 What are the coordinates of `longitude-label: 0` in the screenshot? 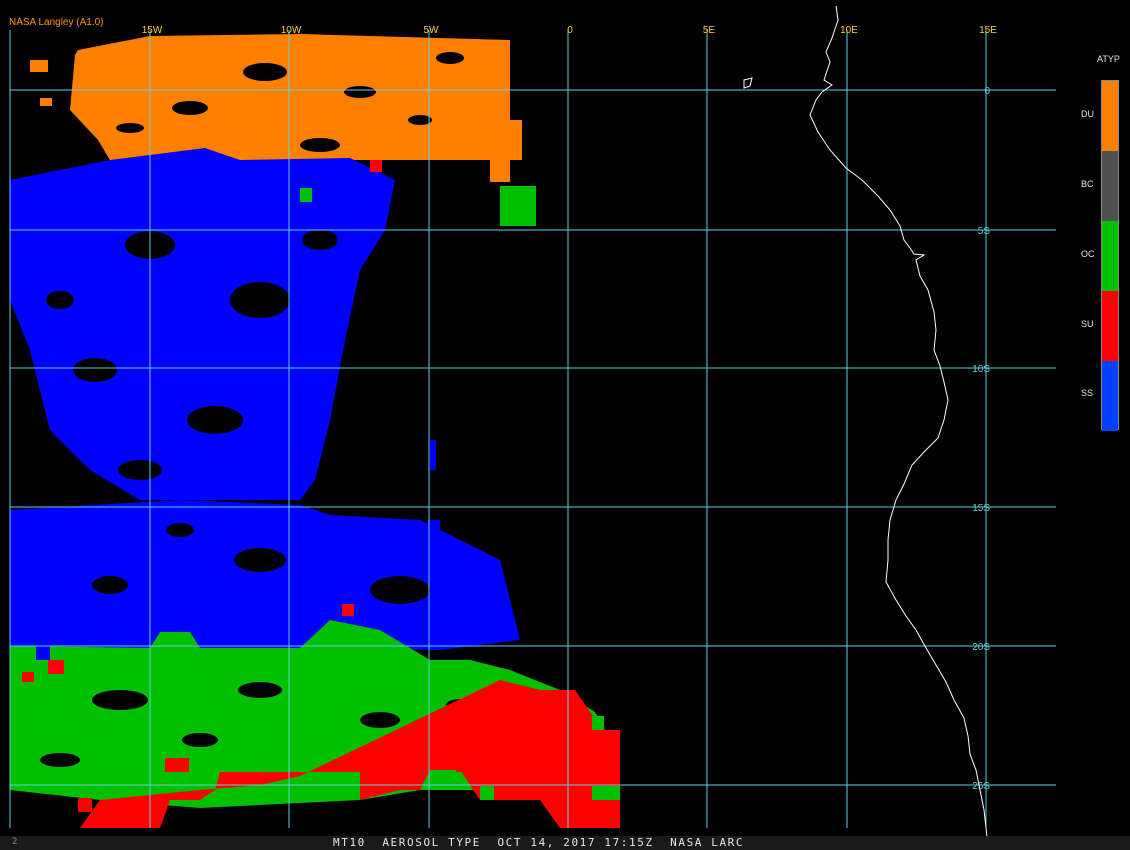 It's located at (570, 30).